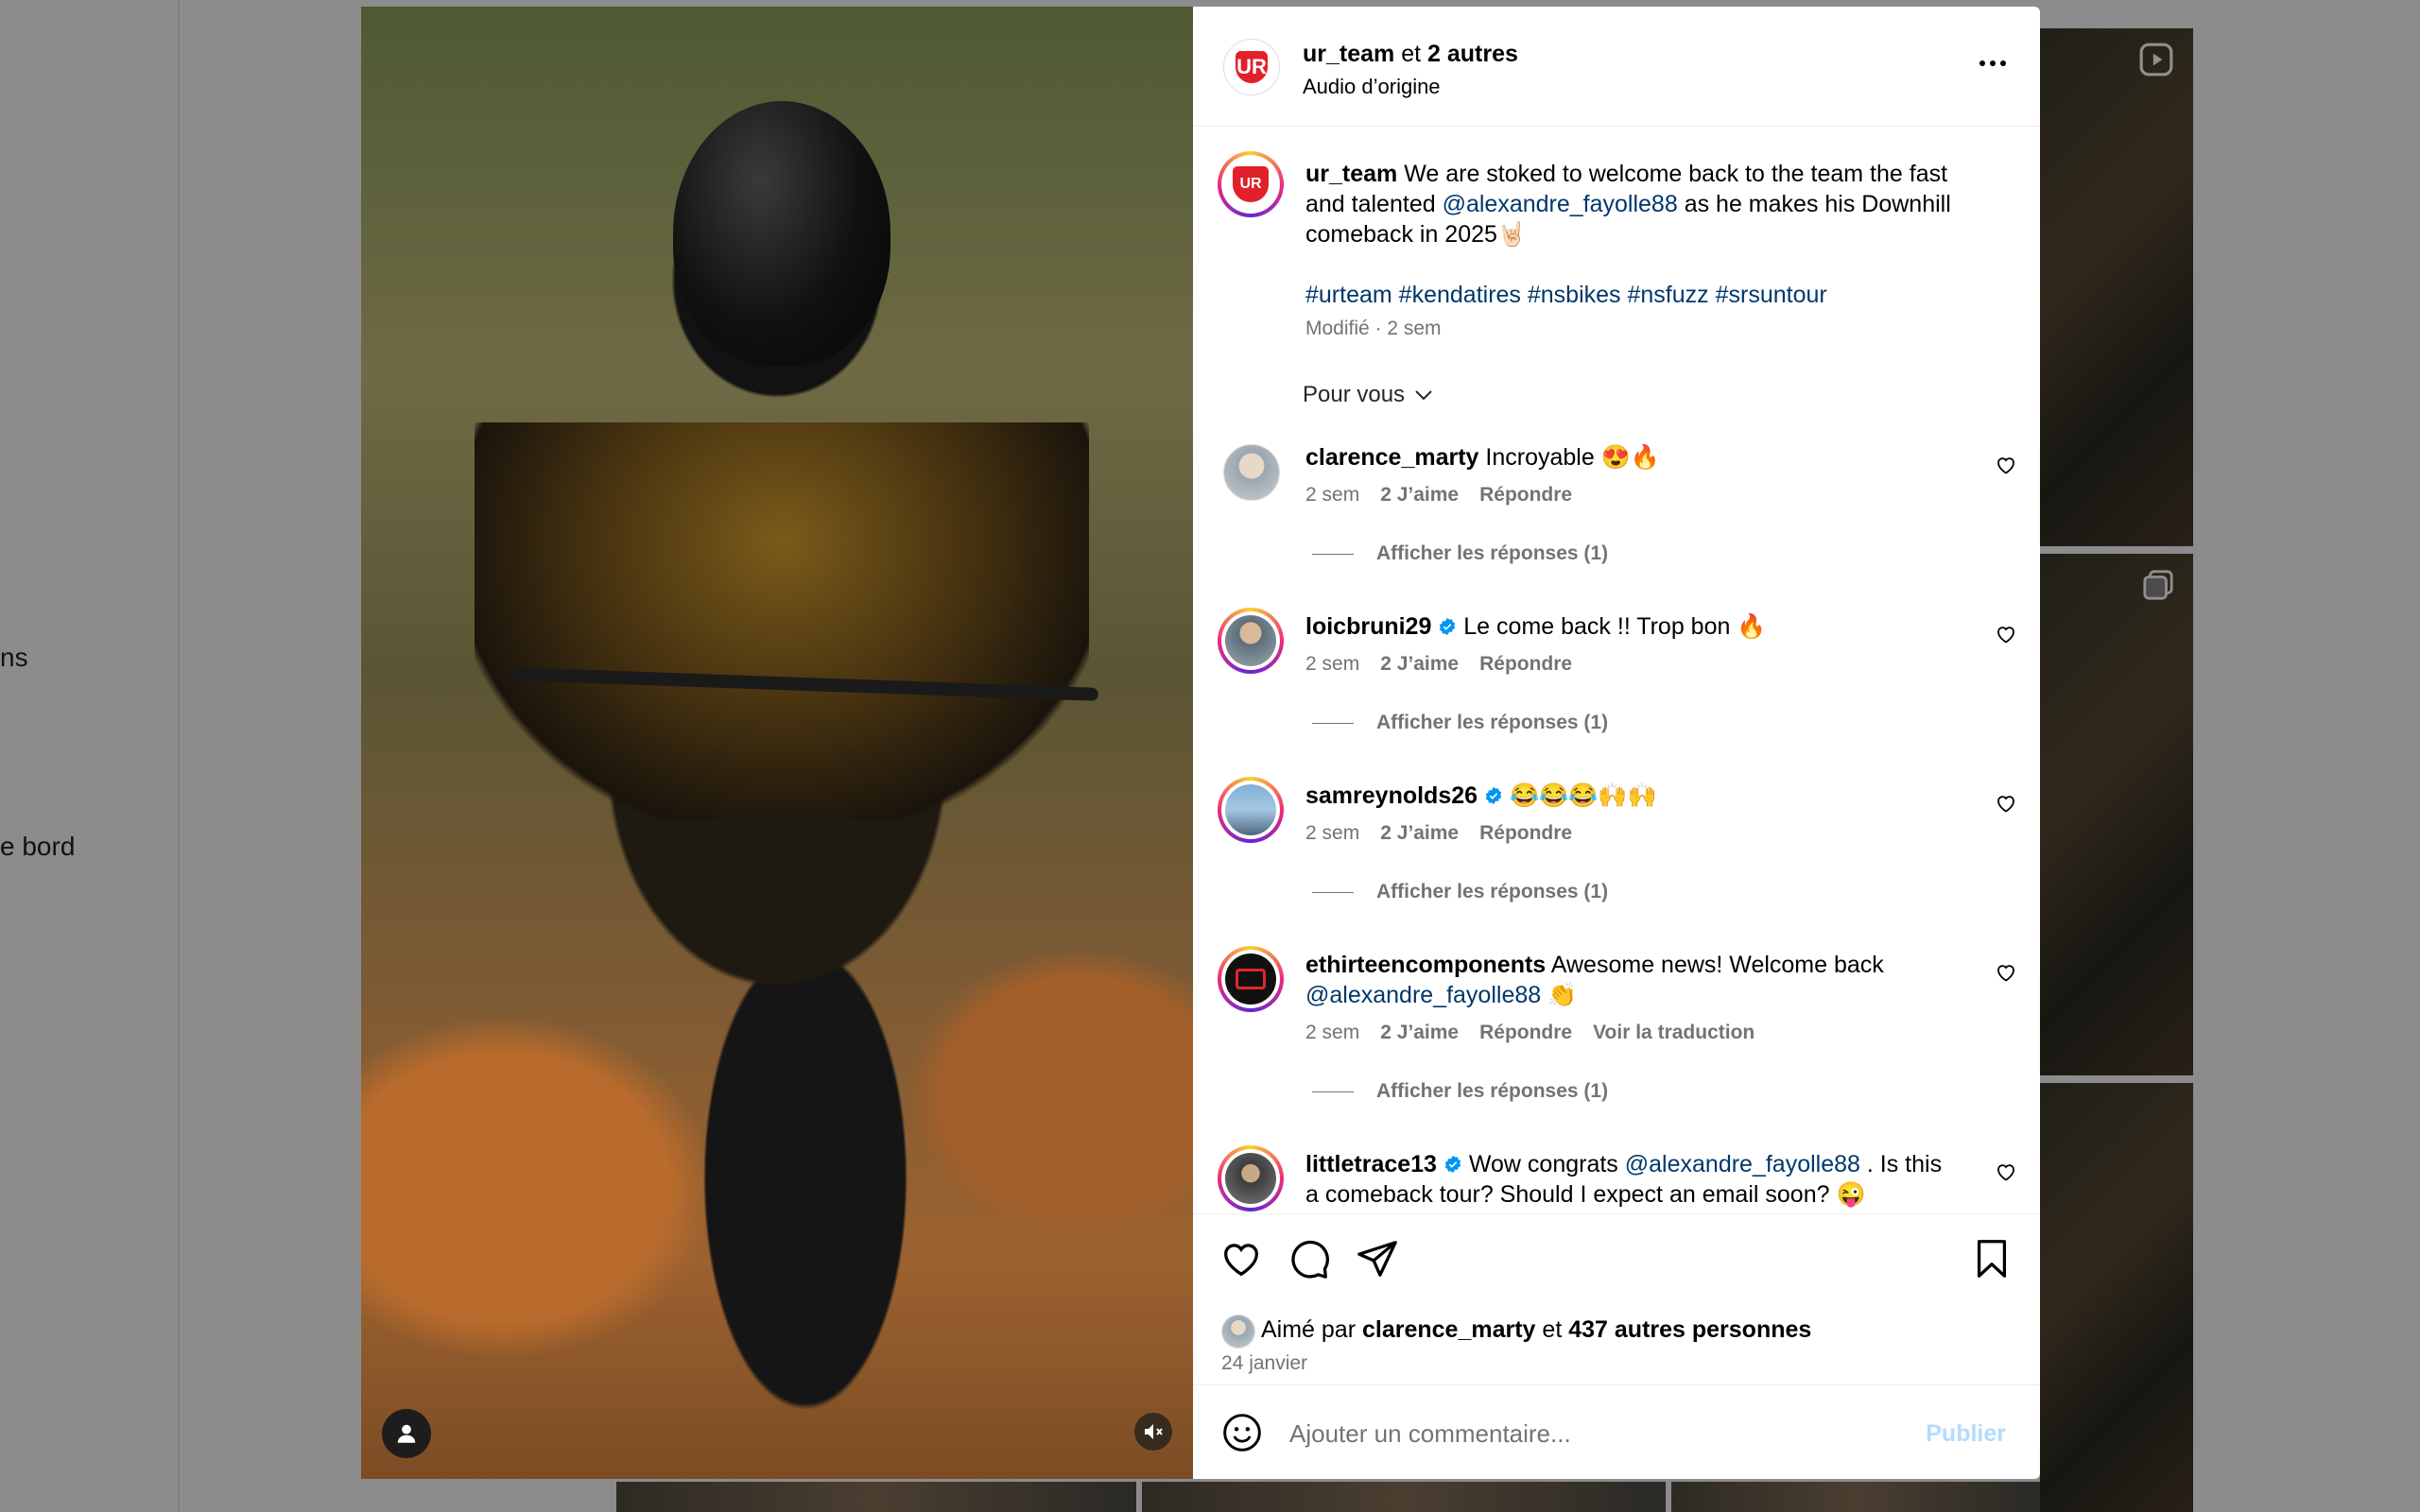 This screenshot has height=1512, width=2420. Describe the element at coordinates (1717, 965) in the screenshot. I see `comment-body: Awesome news! Welcome back` at that location.